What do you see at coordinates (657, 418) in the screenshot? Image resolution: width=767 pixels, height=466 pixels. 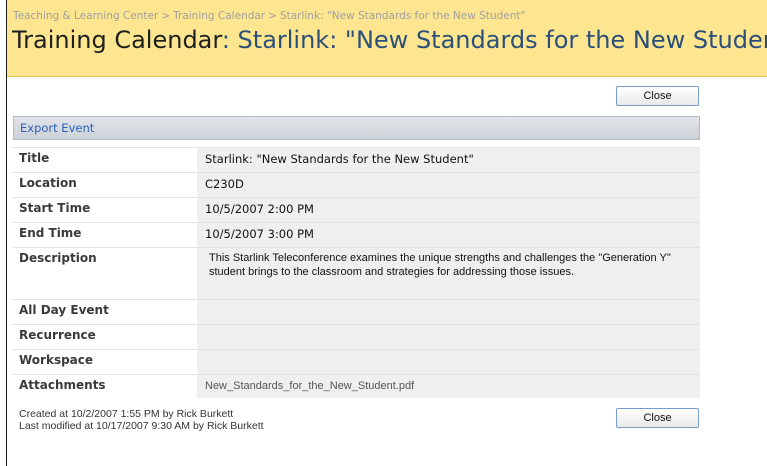 I see `close-button-bottom: Close` at bounding box center [657, 418].